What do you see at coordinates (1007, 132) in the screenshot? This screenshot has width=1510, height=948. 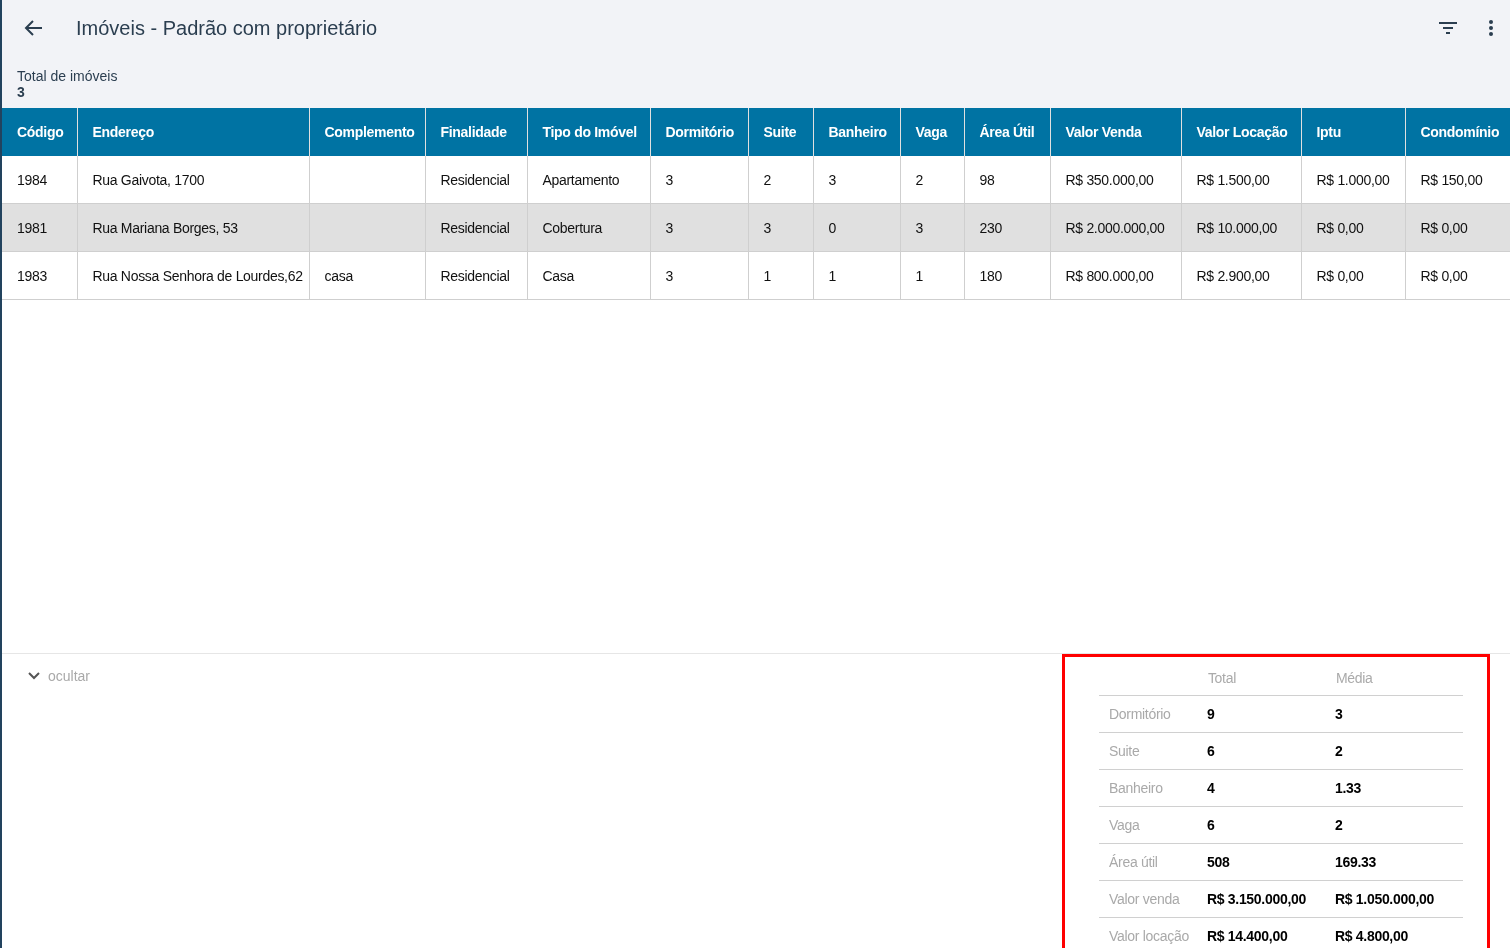 I see `column-header: Área Útil` at bounding box center [1007, 132].